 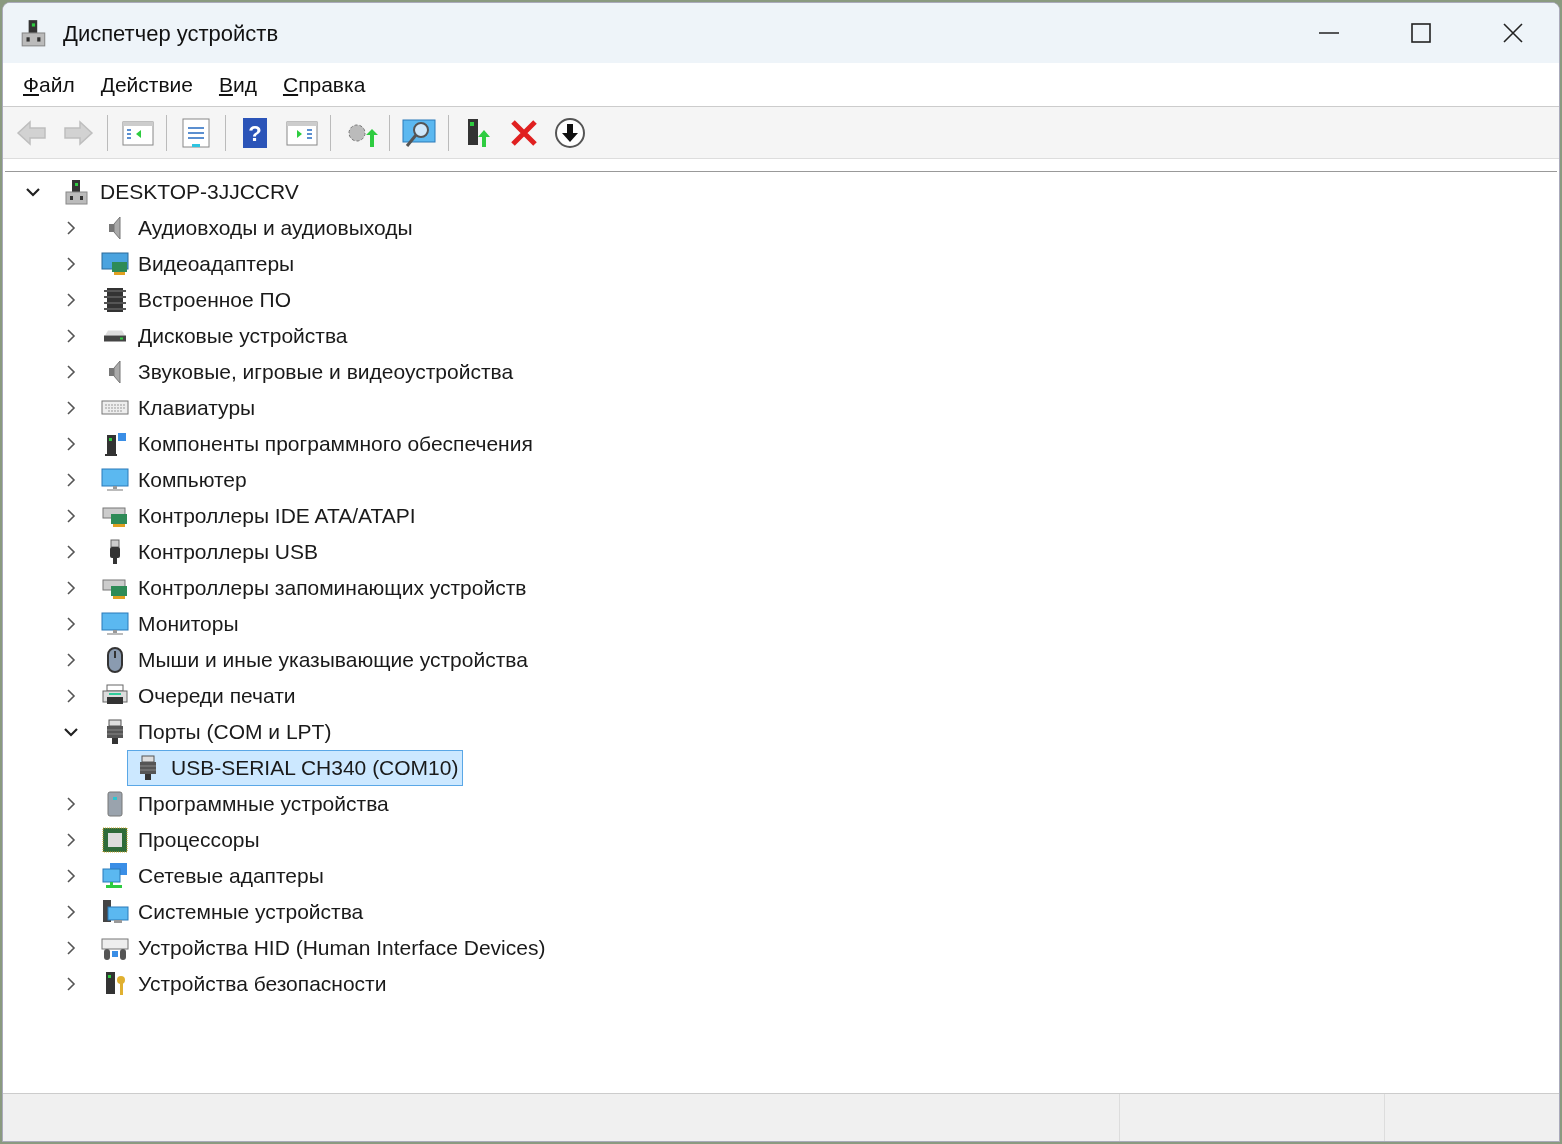 I want to click on tree-item: Мыши и иные указывающие устройства, so click(x=316, y=660).